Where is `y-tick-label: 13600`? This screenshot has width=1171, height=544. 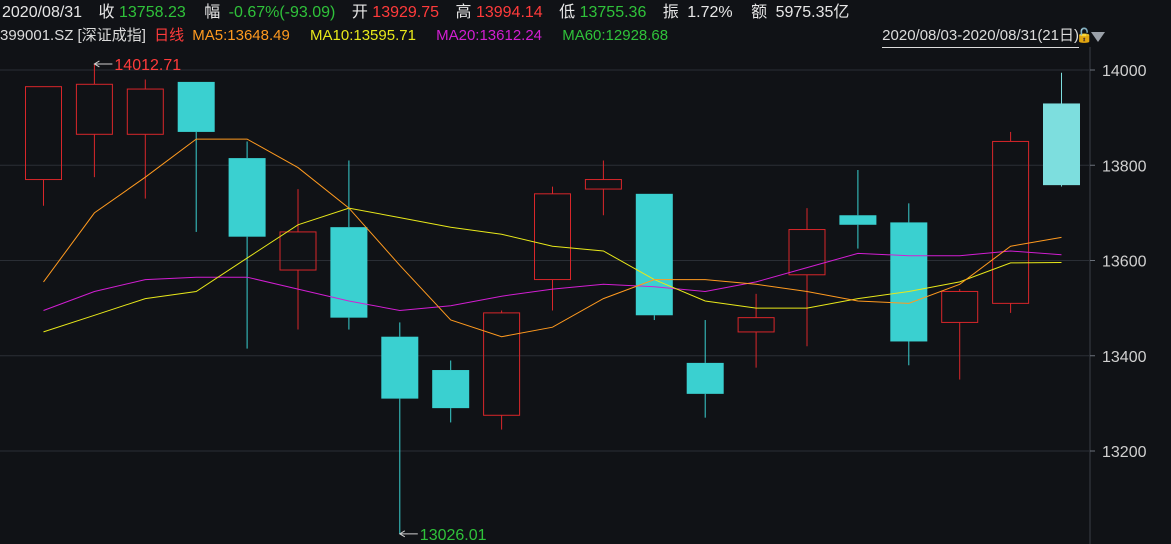
y-tick-label: 13600 is located at coordinates (1124, 262).